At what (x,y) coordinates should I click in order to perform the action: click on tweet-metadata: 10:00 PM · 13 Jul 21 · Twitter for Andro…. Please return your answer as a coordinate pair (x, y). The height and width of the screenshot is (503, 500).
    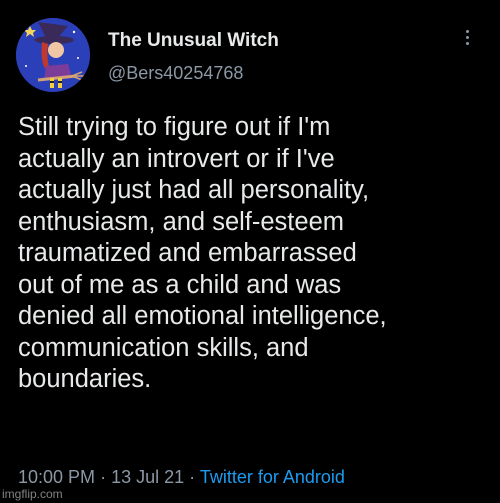
    Looking at the image, I should click on (181, 477).